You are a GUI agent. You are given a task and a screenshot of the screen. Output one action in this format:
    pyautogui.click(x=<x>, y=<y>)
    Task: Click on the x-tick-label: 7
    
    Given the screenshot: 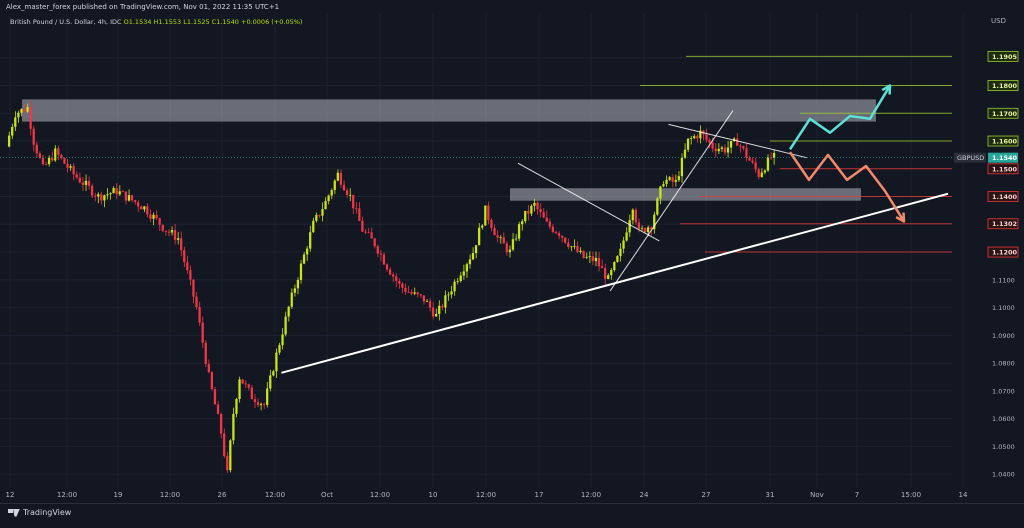 What is the action you would take?
    pyautogui.click(x=857, y=495)
    